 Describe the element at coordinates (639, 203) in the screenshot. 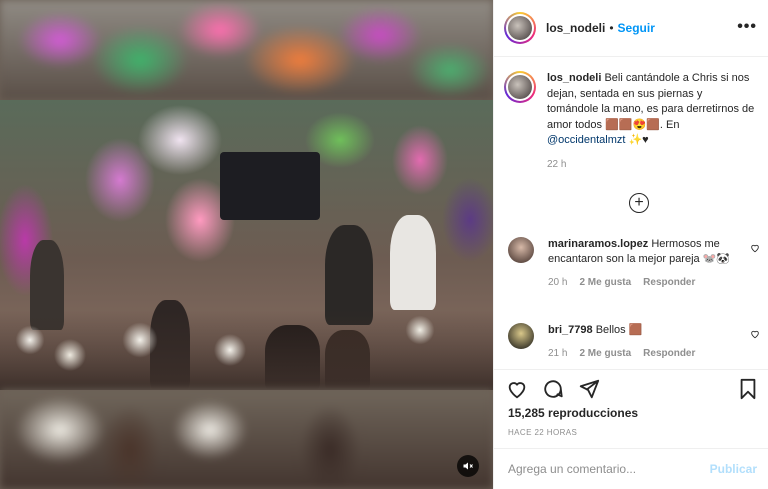

I see `plus-circle-icon: +` at that location.